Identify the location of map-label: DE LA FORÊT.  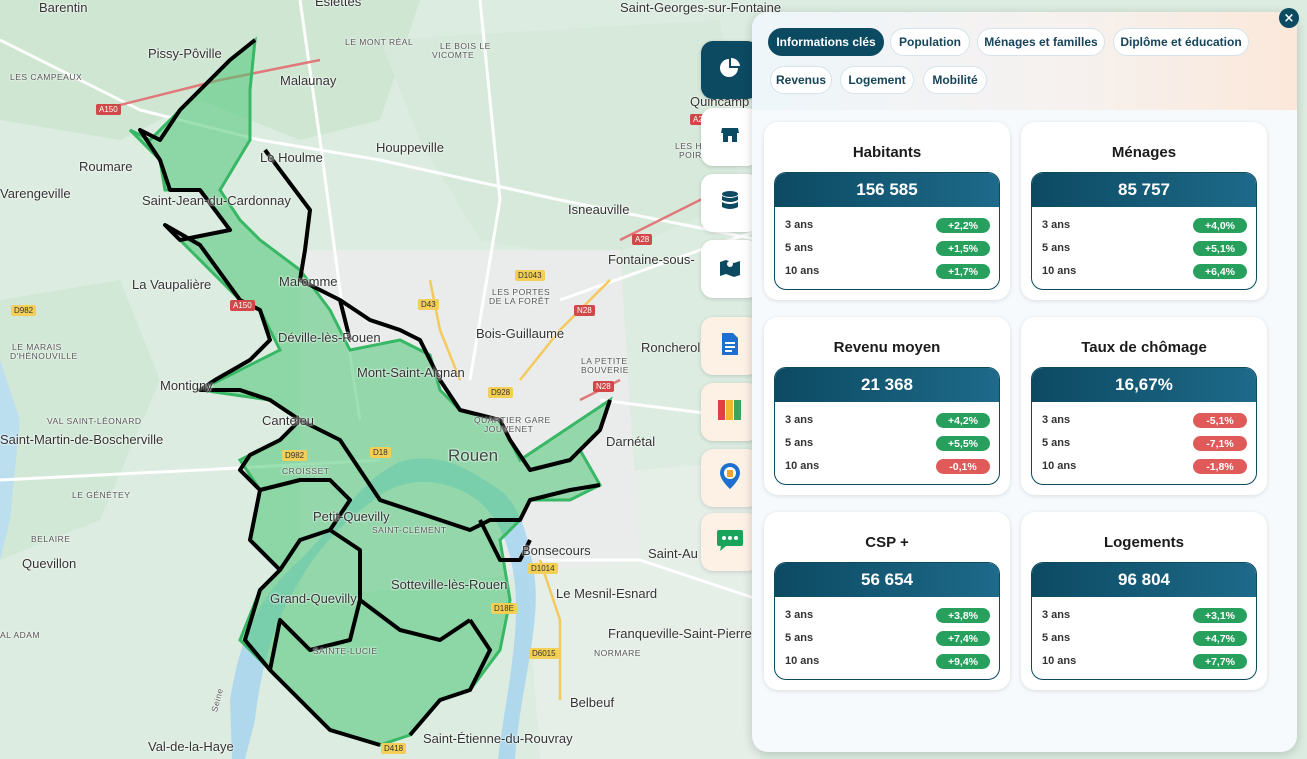
(519, 301).